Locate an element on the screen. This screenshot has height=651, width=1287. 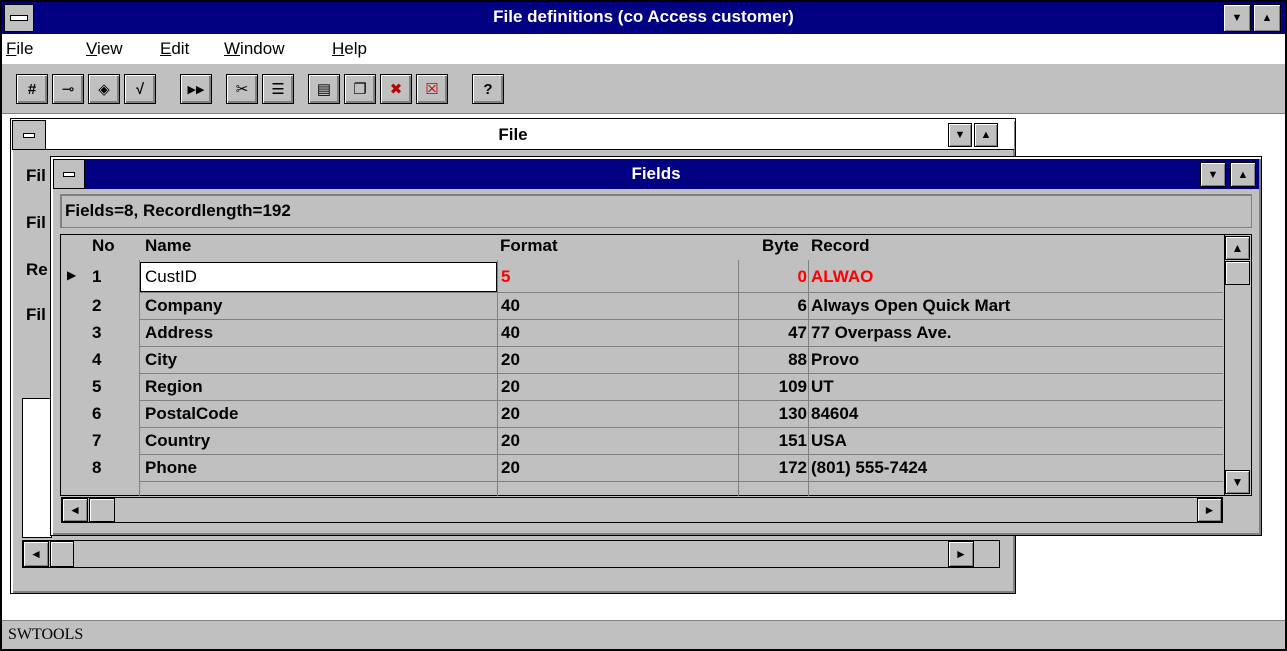
diamond-button: ◈ is located at coordinates (104, 89).